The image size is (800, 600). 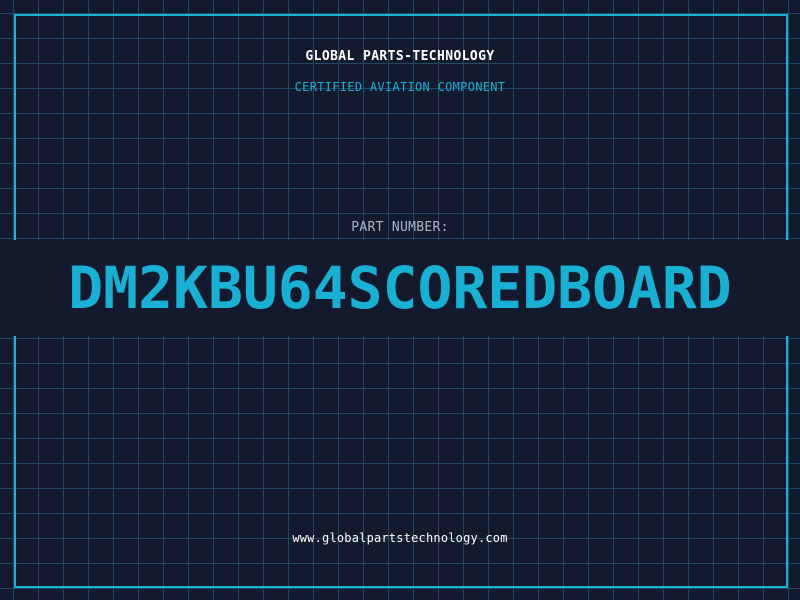 I want to click on part-number-label: PART NUMBER:, so click(x=400, y=227).